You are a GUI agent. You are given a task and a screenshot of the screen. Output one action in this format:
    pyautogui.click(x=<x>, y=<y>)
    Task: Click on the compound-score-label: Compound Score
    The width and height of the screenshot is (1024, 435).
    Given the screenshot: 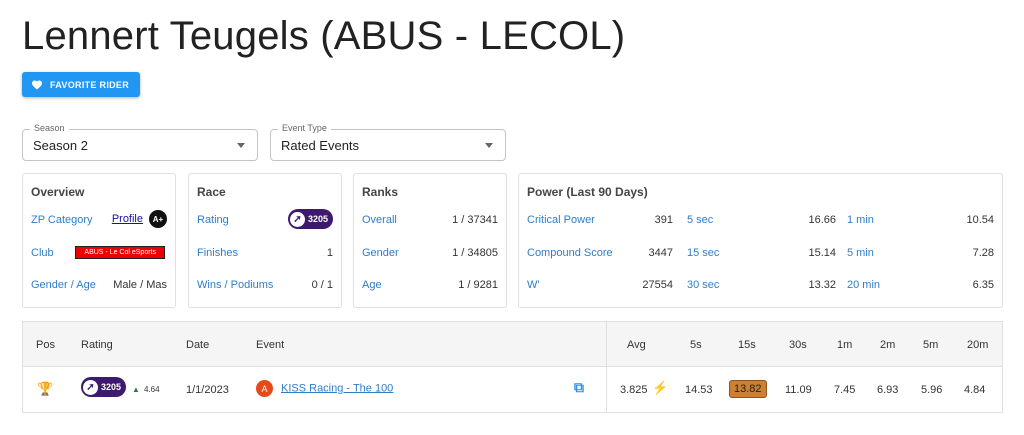 What is the action you would take?
    pyautogui.click(x=570, y=253)
    